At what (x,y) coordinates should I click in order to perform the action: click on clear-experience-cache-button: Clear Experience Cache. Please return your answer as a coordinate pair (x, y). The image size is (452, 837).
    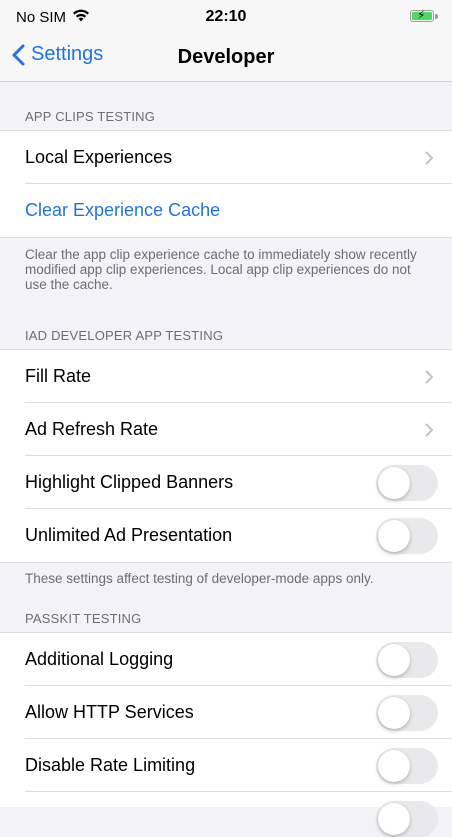
    Looking at the image, I should click on (122, 210).